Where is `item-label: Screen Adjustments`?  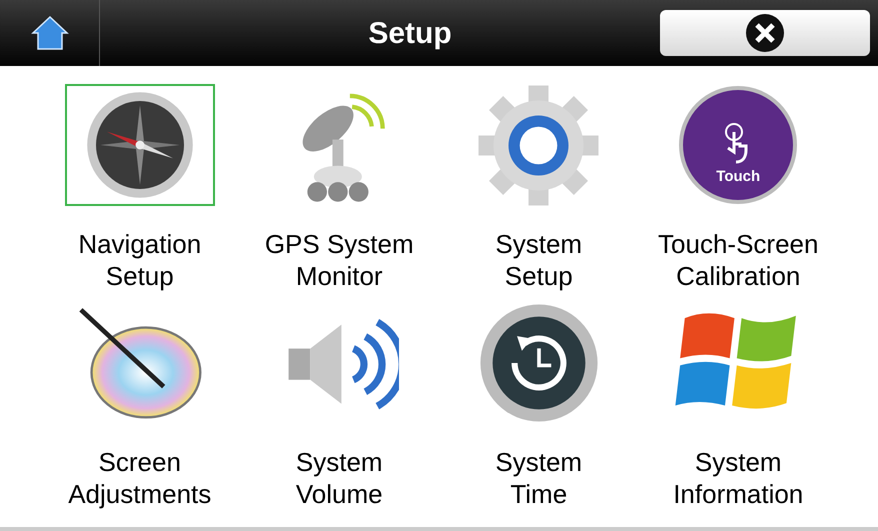
item-label: Screen Adjustments is located at coordinates (140, 478).